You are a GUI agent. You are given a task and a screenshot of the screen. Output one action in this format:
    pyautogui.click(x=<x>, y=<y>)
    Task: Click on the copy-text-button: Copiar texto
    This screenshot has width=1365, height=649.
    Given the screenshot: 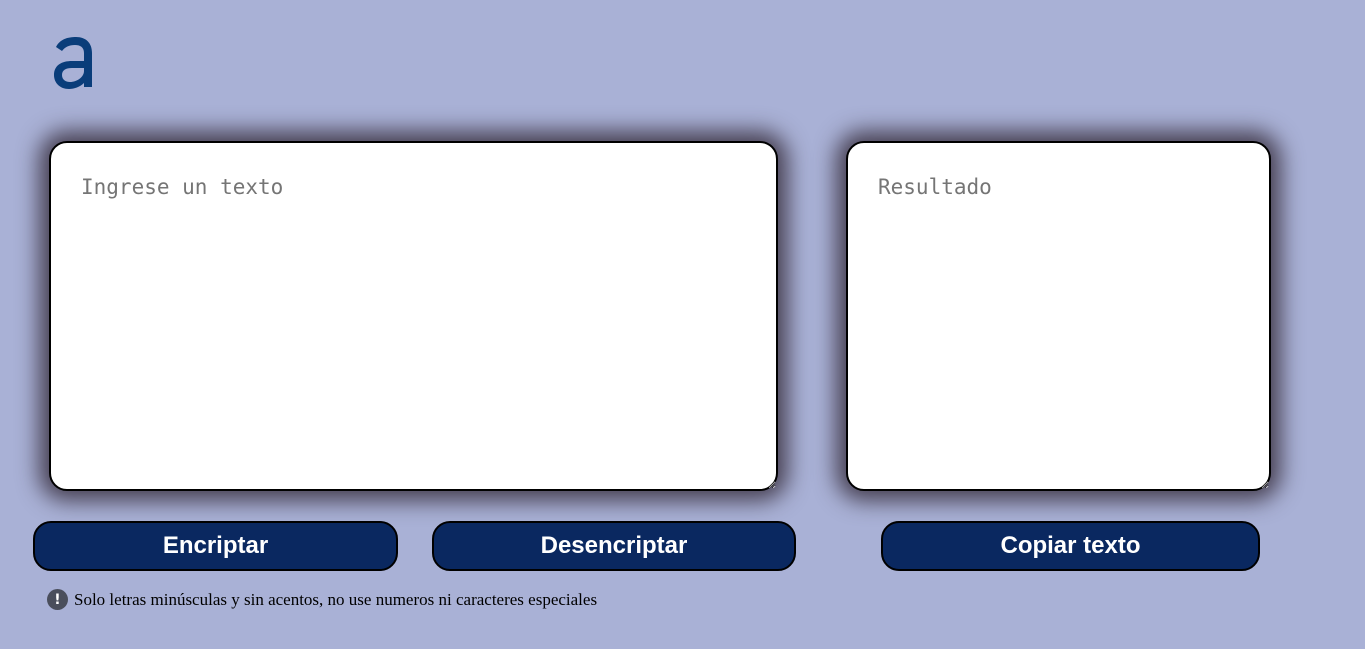 What is the action you would take?
    pyautogui.click(x=1070, y=546)
    